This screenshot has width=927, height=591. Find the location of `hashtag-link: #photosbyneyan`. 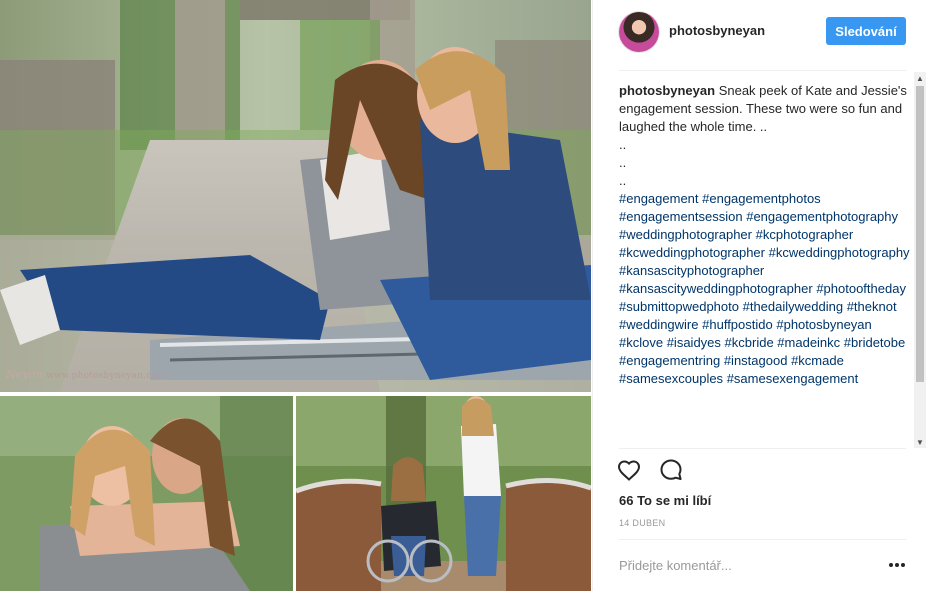

hashtag-link: #photosbyneyan is located at coordinates (823, 324).